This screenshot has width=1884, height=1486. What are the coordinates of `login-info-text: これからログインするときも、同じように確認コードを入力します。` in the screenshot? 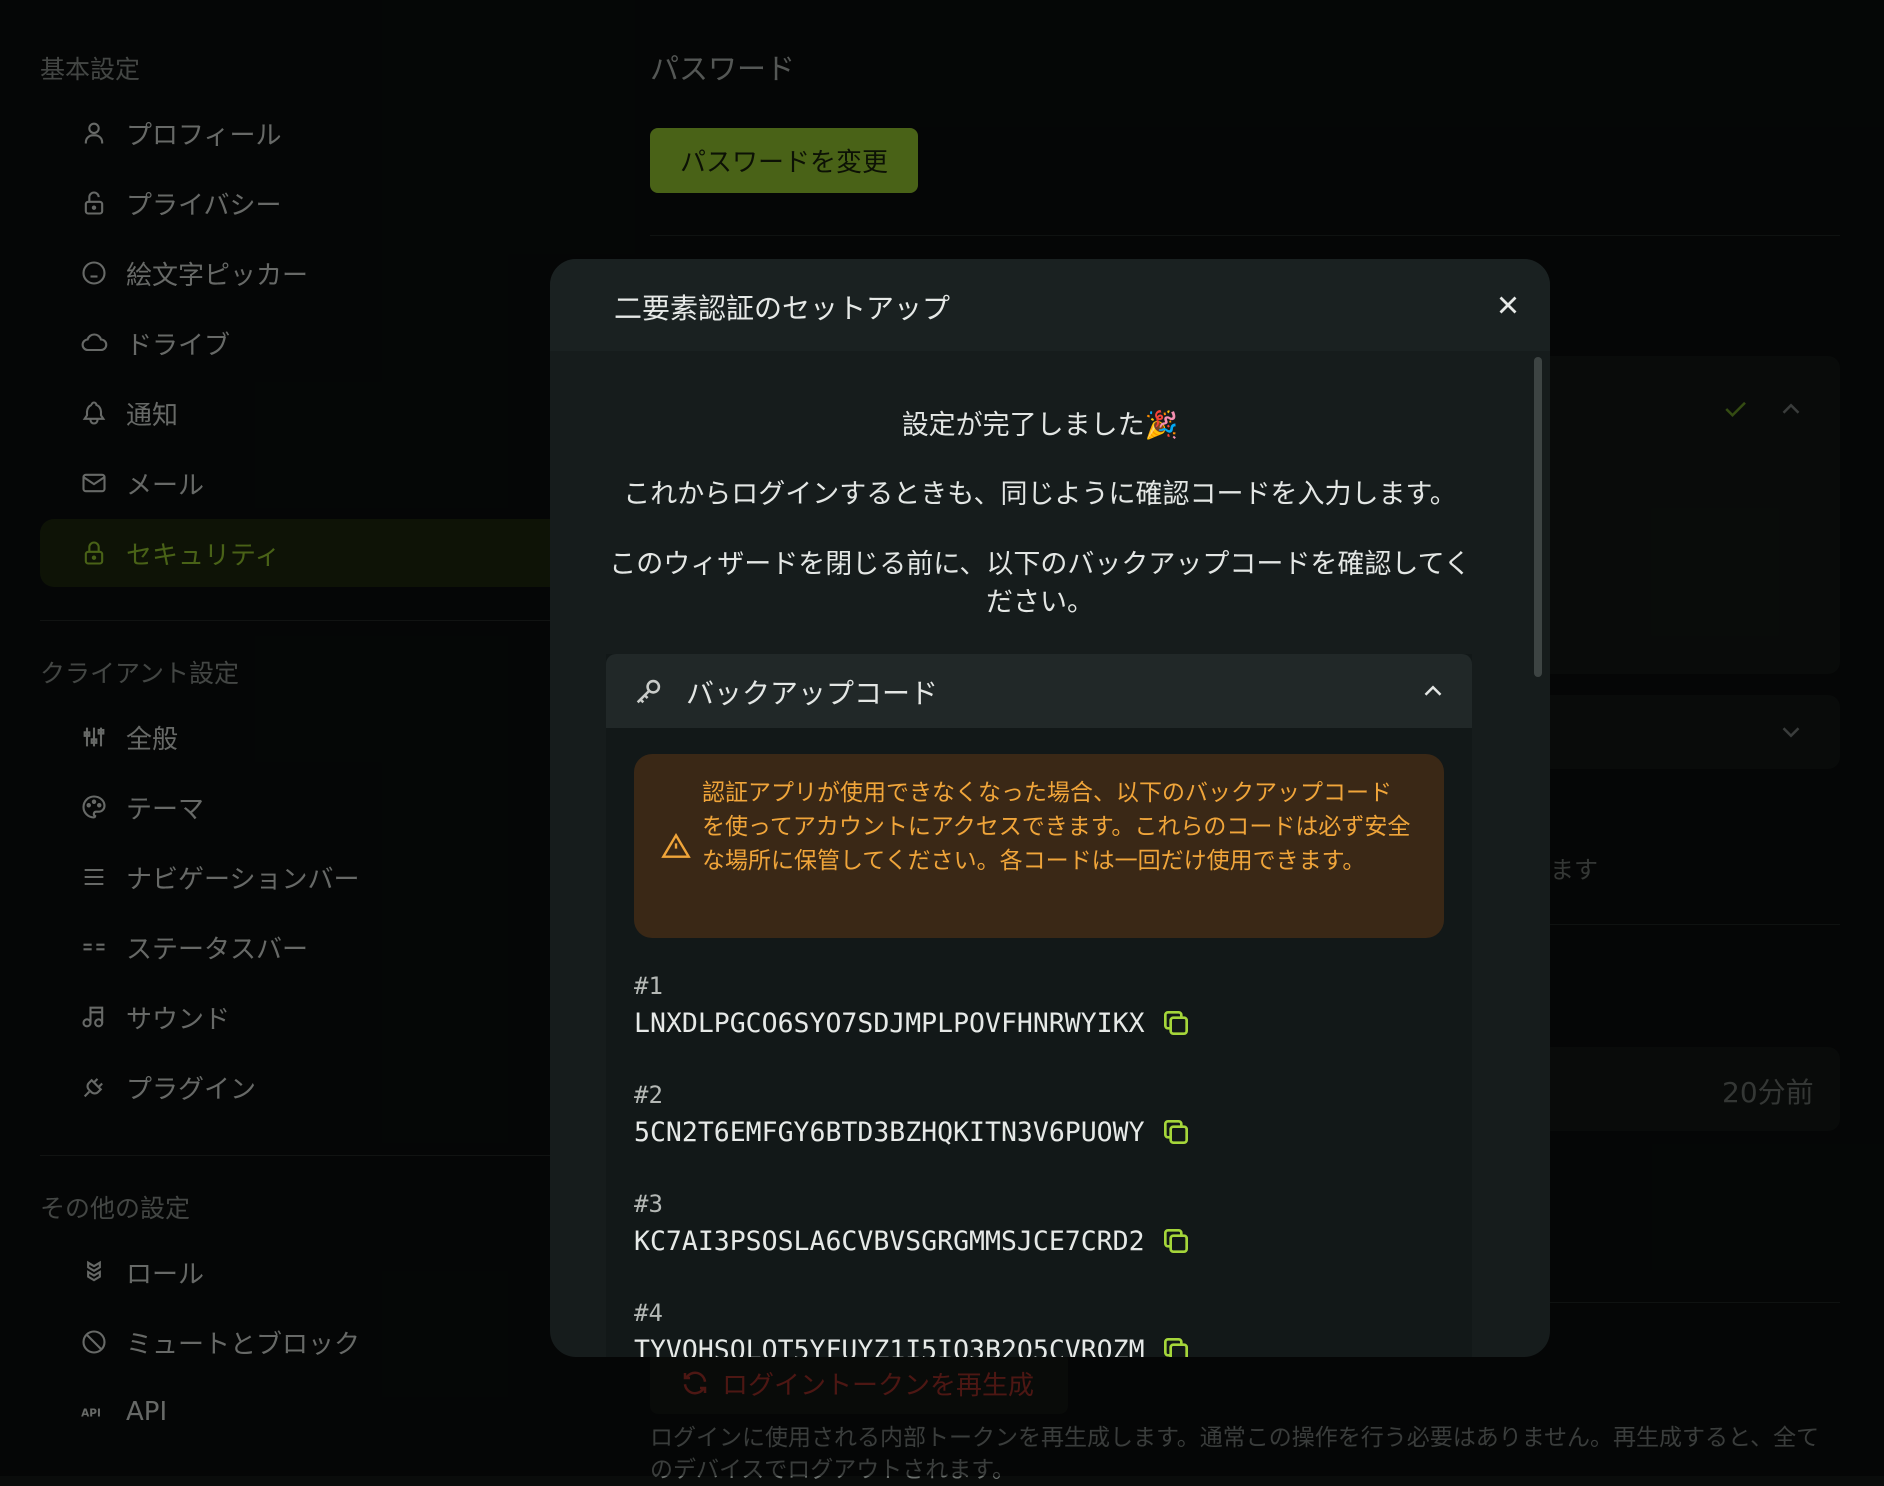 It's located at (1040, 494).